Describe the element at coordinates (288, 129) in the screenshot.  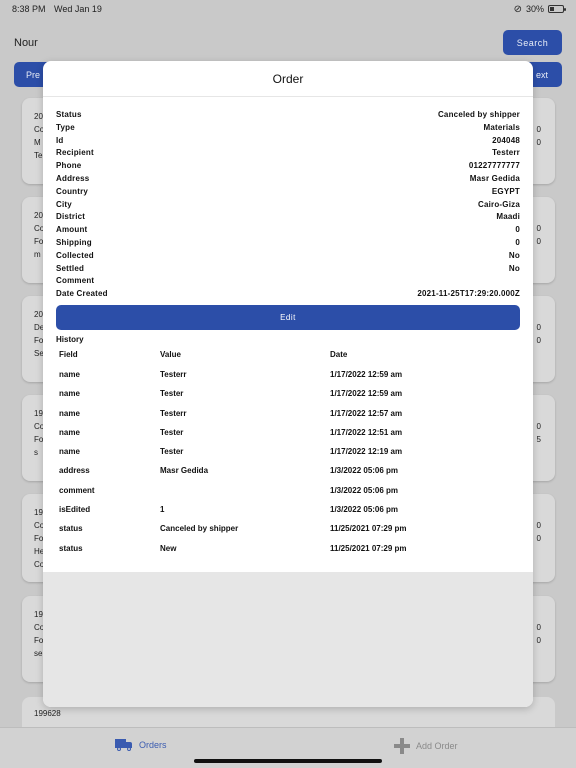
I see `detail-row-type: Type Materials` at that location.